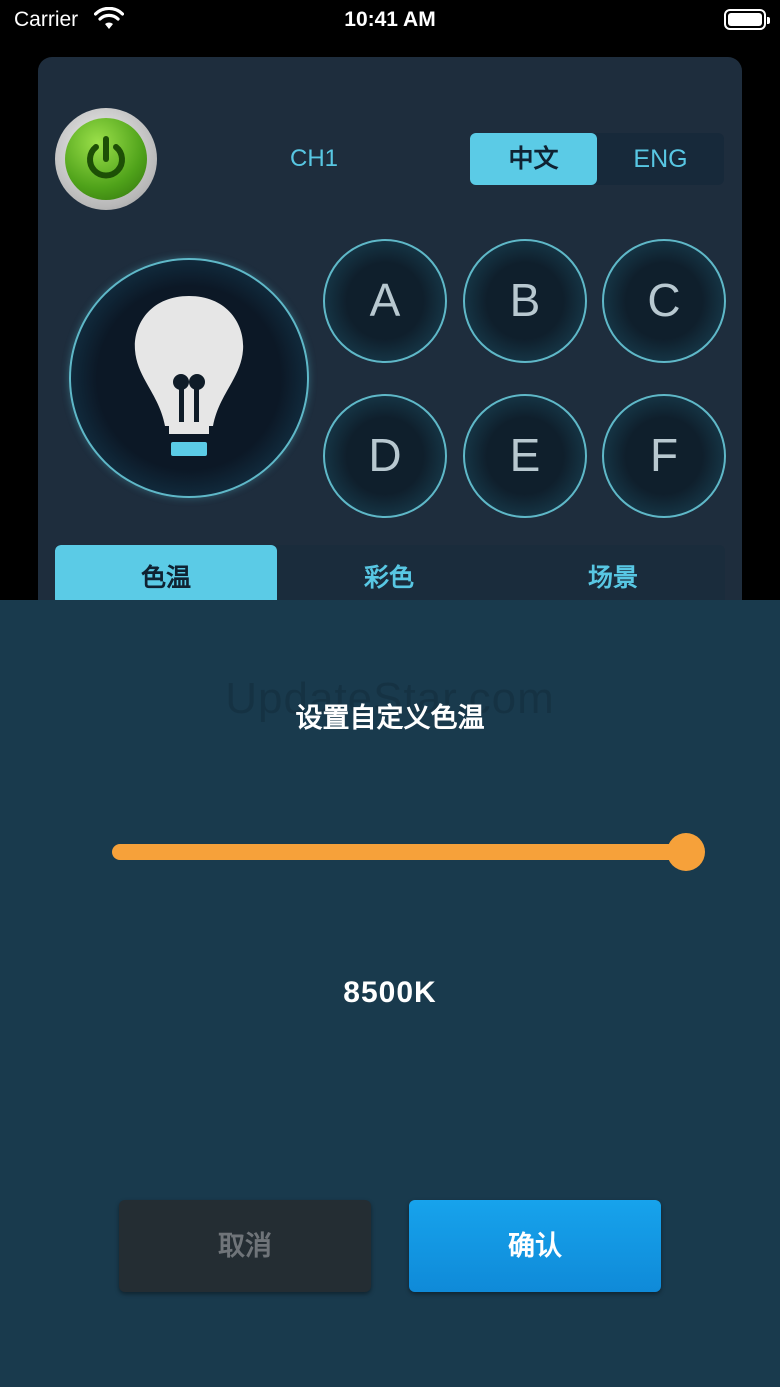  I want to click on status-time: 10:41 AM, so click(390, 19).